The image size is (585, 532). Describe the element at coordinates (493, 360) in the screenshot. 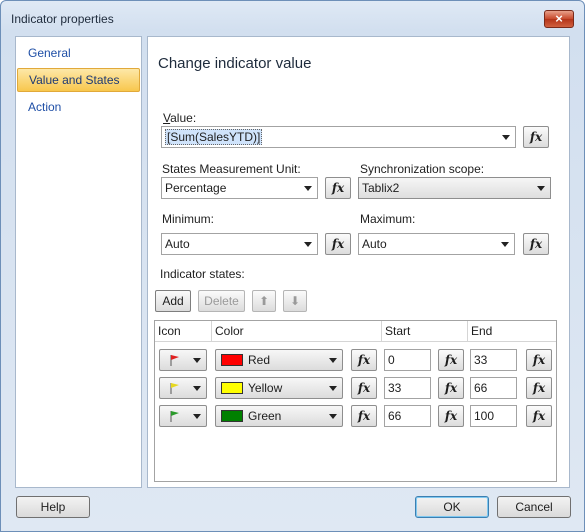

I see `end-input: 33` at that location.